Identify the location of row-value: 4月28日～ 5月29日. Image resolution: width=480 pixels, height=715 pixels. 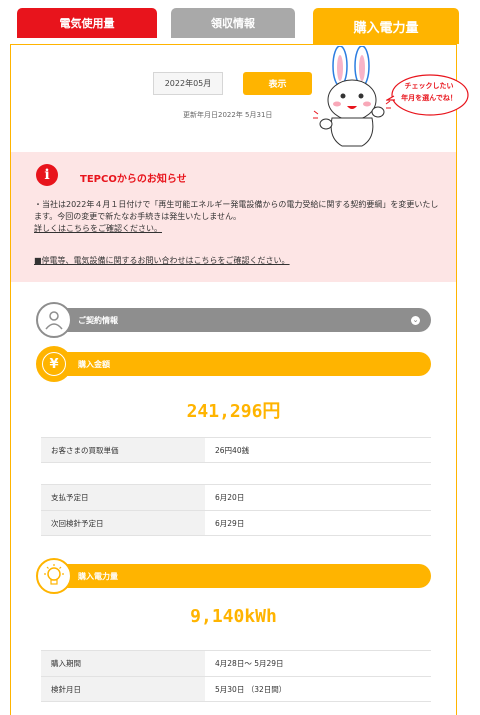
(249, 663).